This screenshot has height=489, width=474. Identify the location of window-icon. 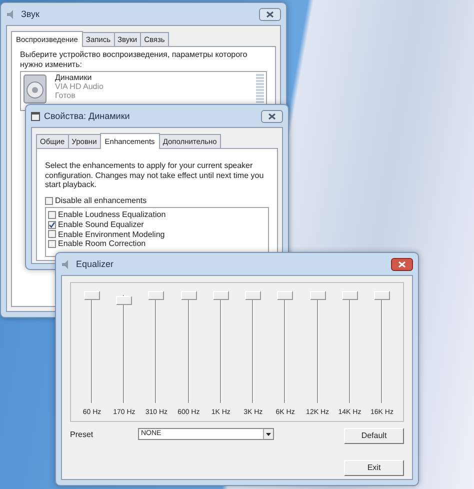
(35, 116).